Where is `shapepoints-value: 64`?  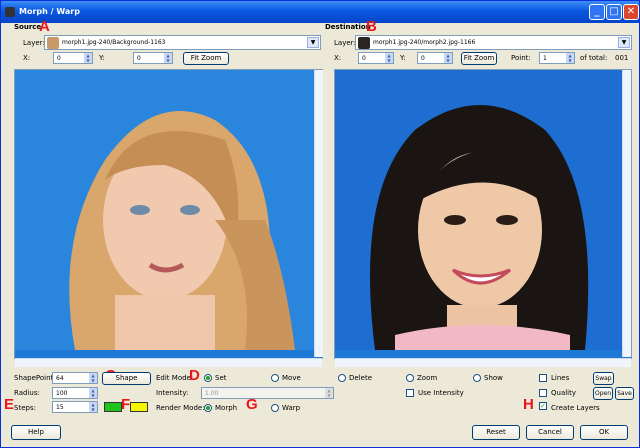 shapepoints-value: 64 is located at coordinates (60, 378).